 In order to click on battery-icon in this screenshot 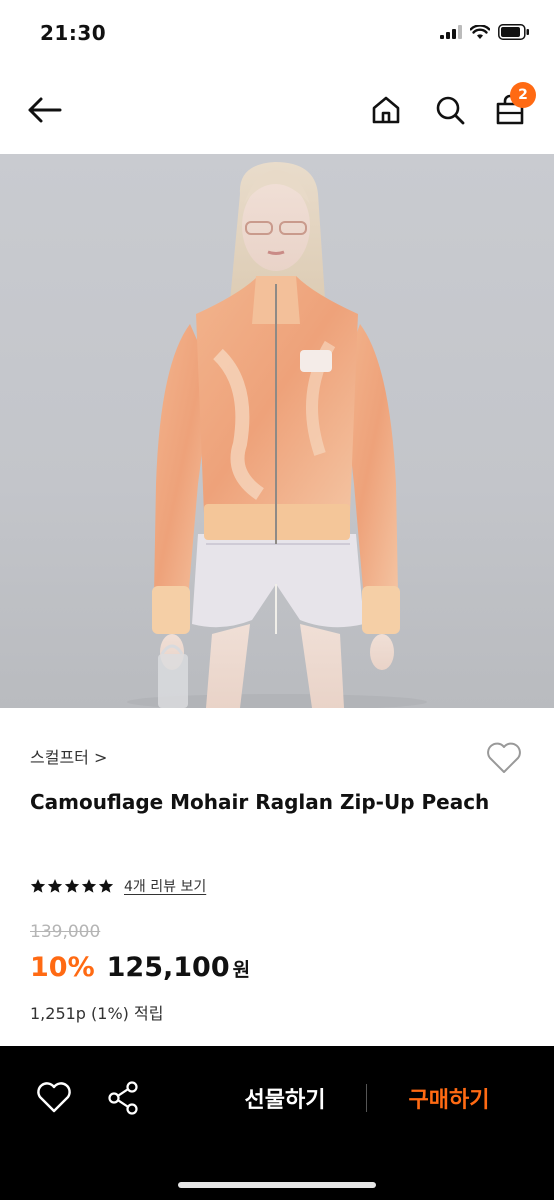, I will do `click(513, 32)`.